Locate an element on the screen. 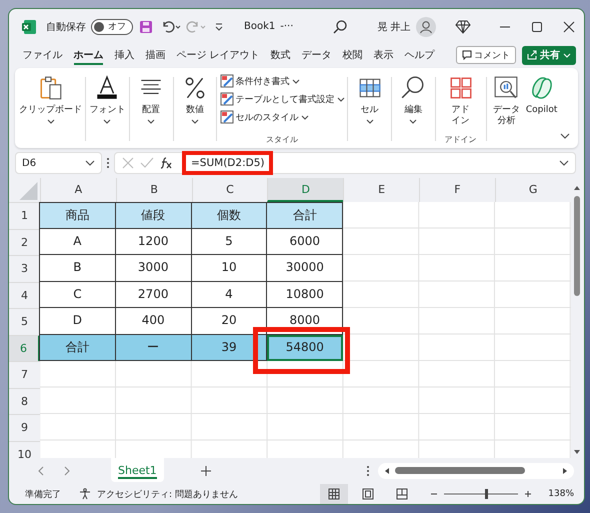  autosave-label: 自動保存 is located at coordinates (66, 27).